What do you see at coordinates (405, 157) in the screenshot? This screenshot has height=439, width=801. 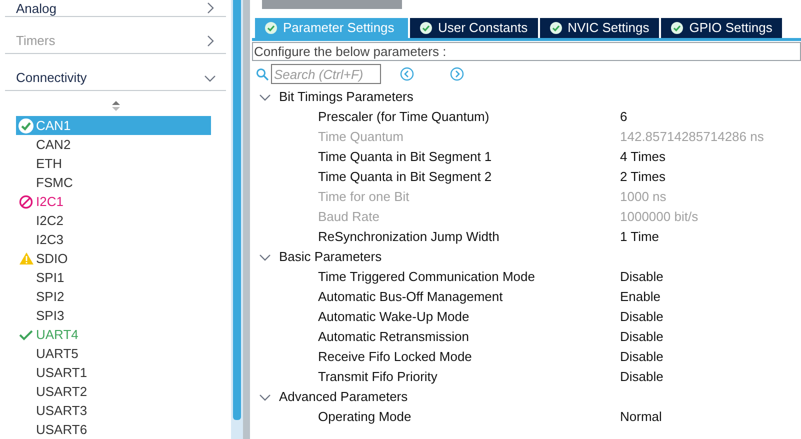 I see `parameter-name: Time Quanta in Bit Segment 1` at bounding box center [405, 157].